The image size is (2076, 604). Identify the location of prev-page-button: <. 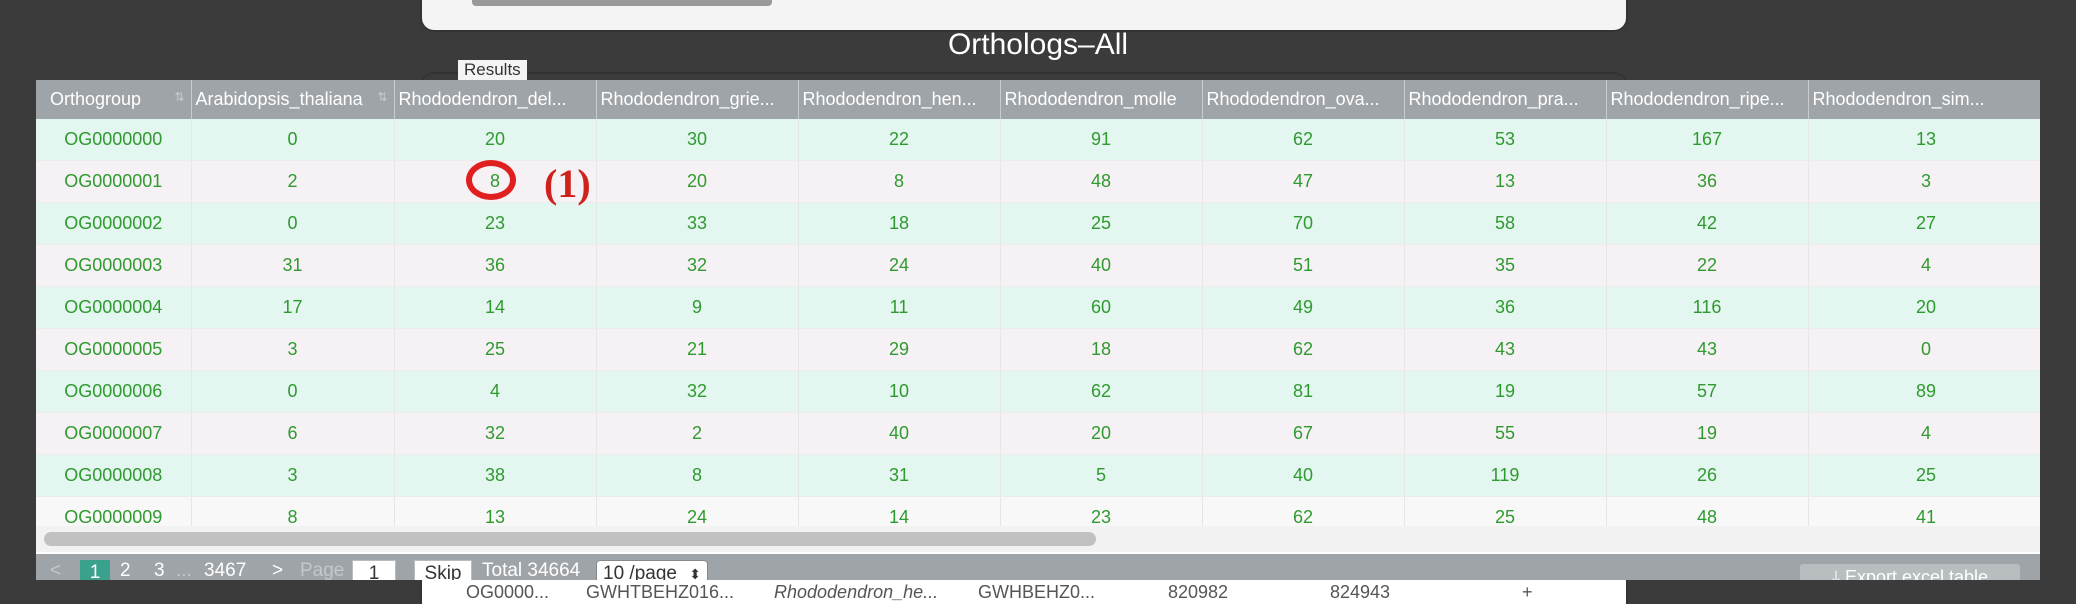
(55, 570).